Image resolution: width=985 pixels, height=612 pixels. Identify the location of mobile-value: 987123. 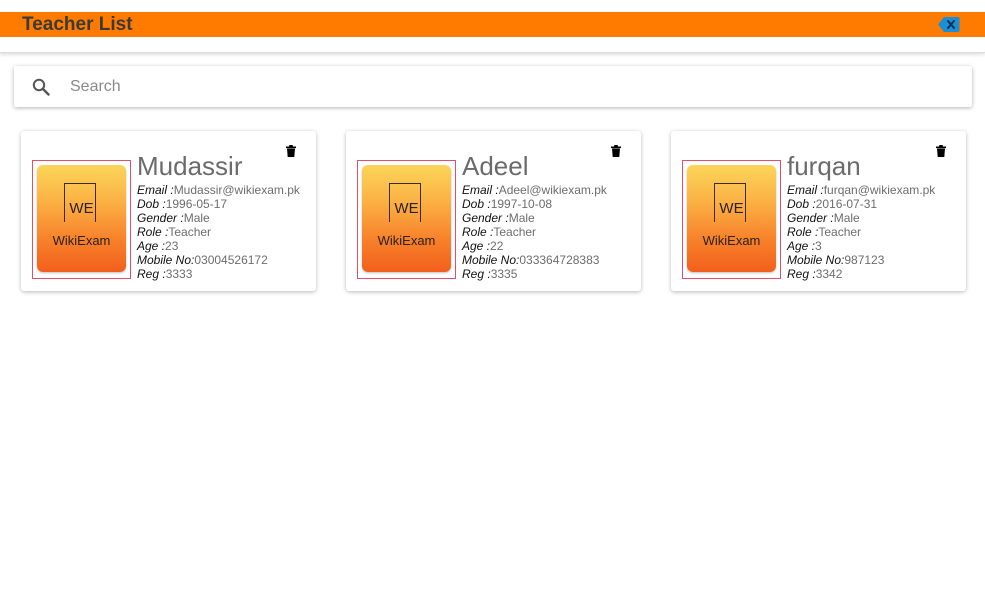
(864, 260).